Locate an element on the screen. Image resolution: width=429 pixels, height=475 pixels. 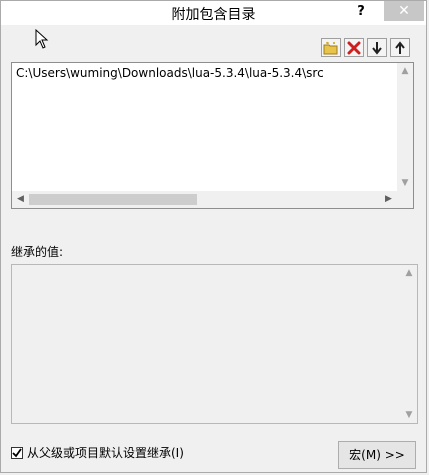
new-line-button is located at coordinates (331, 47).